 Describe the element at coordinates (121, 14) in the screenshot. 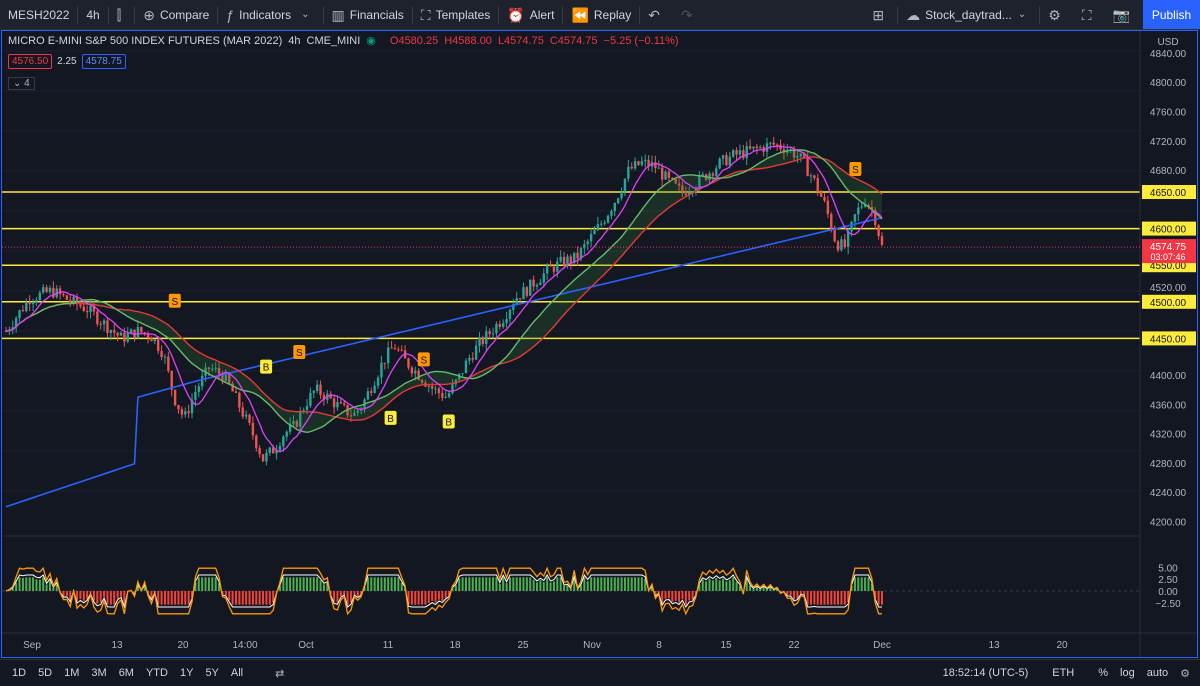

I see `chart-type-button: ⫿` at that location.